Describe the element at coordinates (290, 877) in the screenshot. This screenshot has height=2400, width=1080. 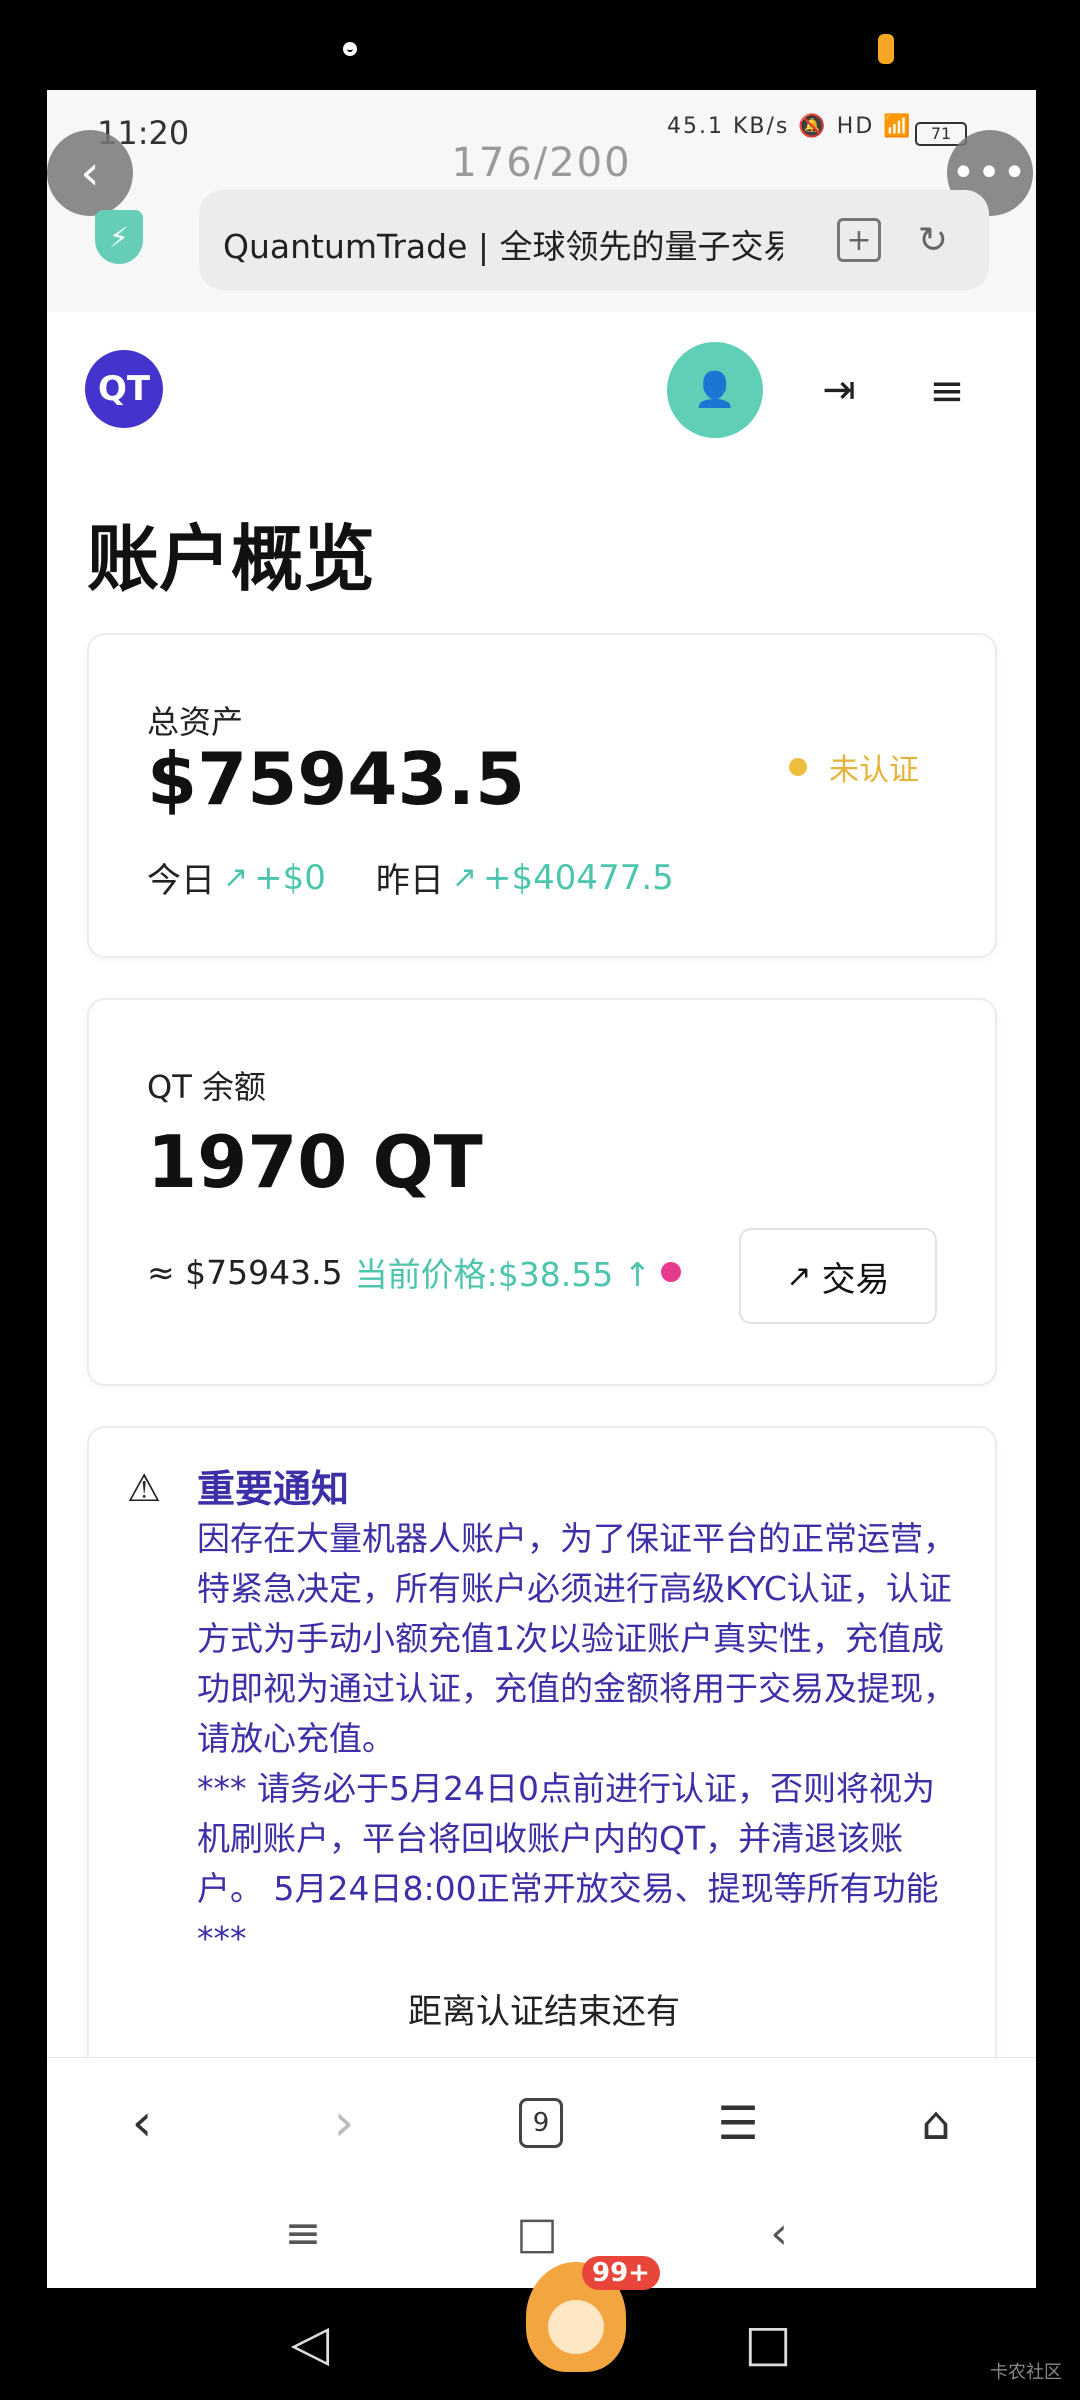
I see `today-change: +$0` at that location.